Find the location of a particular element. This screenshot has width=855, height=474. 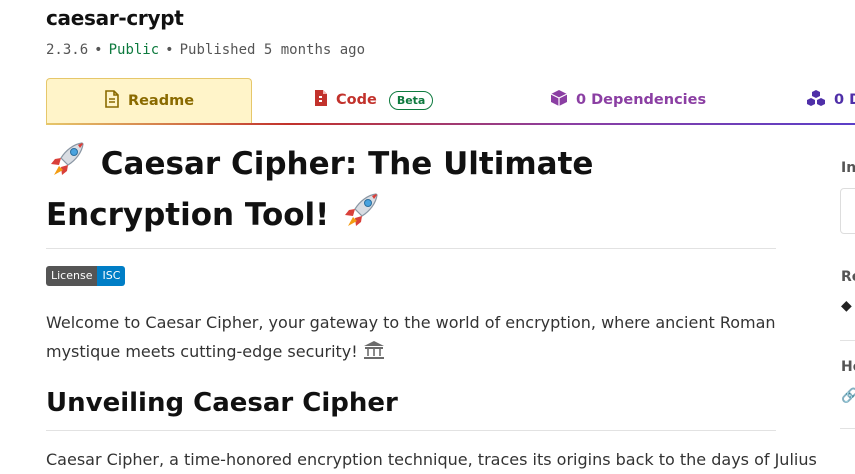

tab-code: Code Beta is located at coordinates (374, 100).